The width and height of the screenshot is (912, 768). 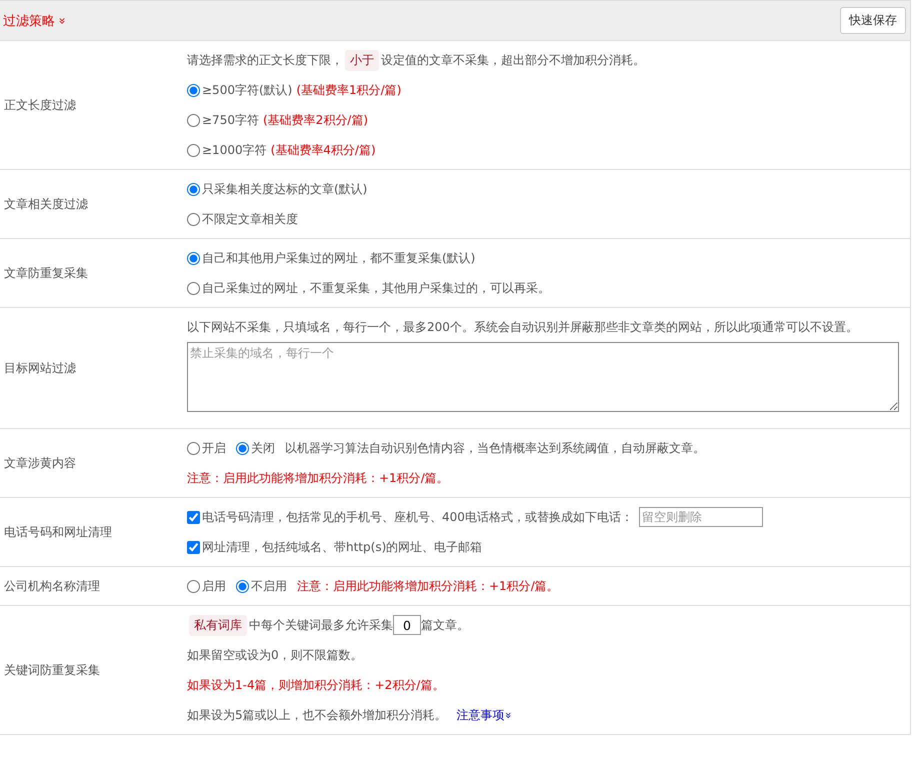 What do you see at coordinates (247, 90) in the screenshot?
I see `option-label: ≥500字符(默认)` at bounding box center [247, 90].